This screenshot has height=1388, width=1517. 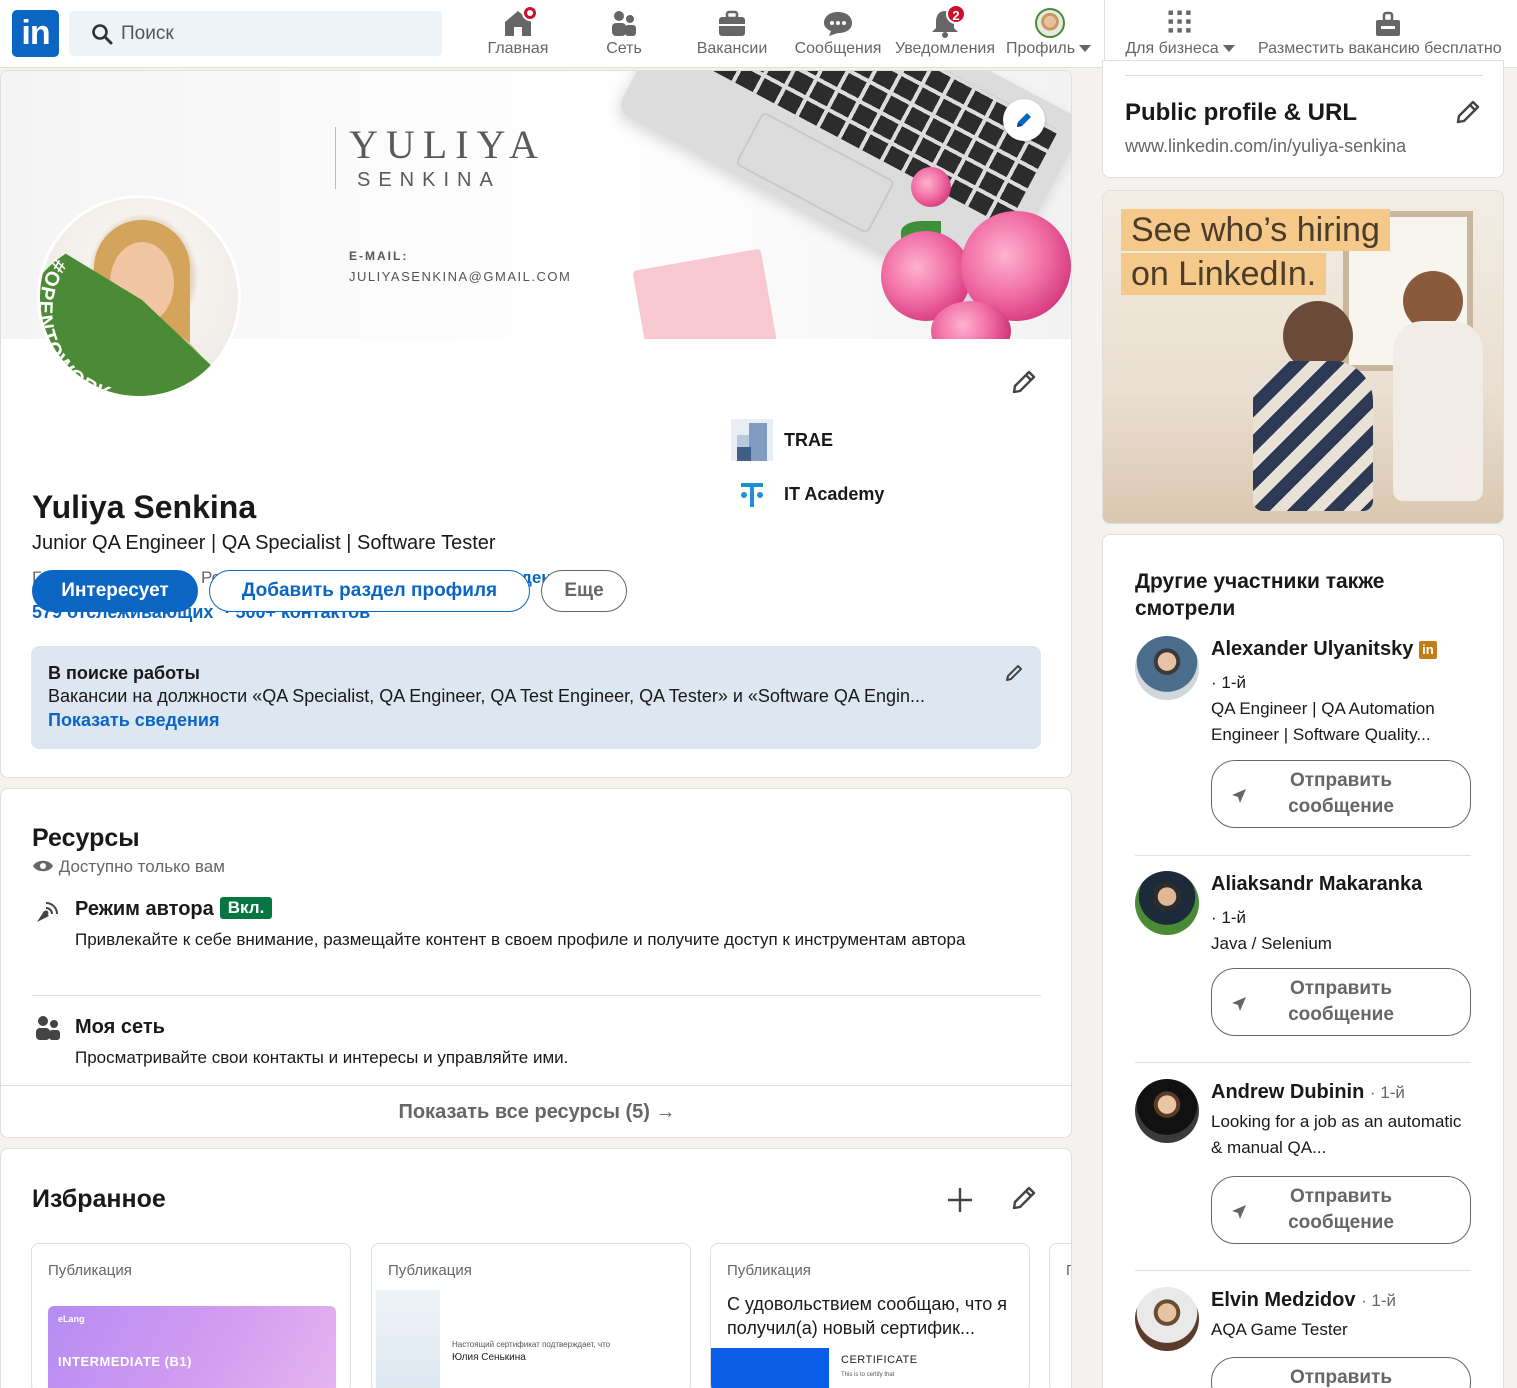 What do you see at coordinates (99, 1199) in the screenshot?
I see `featured-title: Избранное` at bounding box center [99, 1199].